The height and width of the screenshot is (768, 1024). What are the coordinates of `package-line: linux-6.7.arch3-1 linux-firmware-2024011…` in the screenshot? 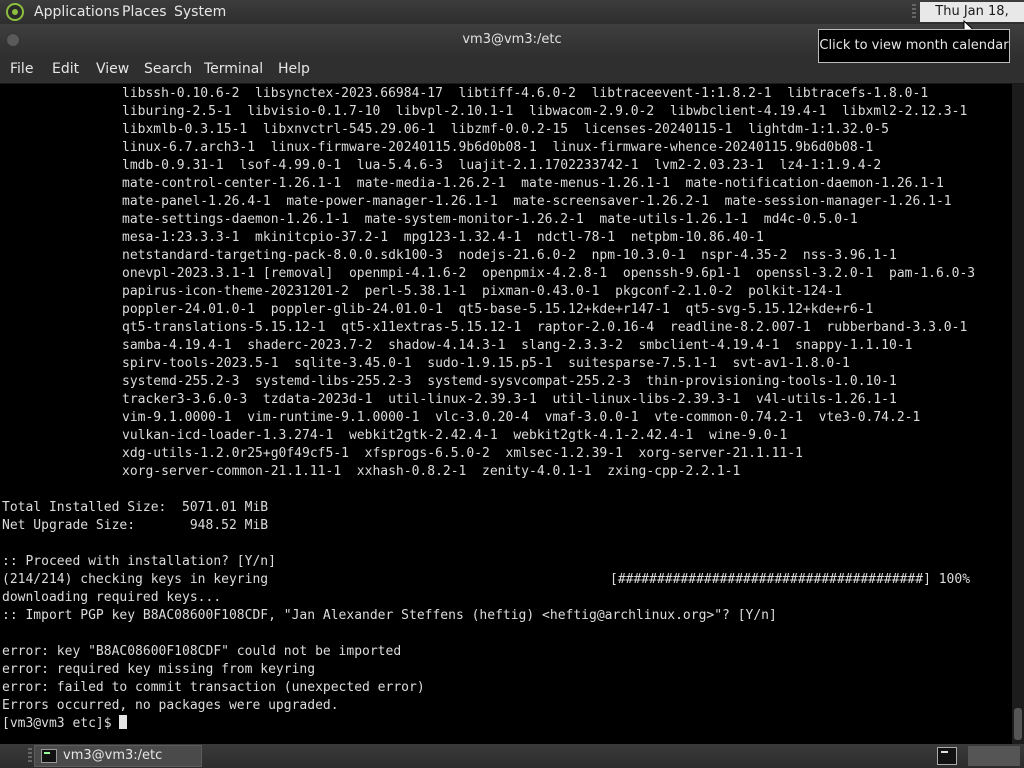 It's located at (498, 147).